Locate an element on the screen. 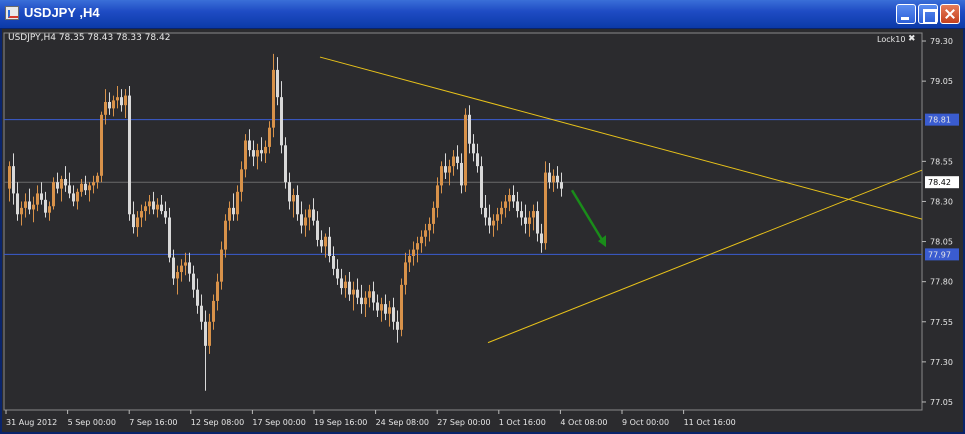 This screenshot has width=965, height=434. y-tick-label: 77.30 is located at coordinates (941, 362).